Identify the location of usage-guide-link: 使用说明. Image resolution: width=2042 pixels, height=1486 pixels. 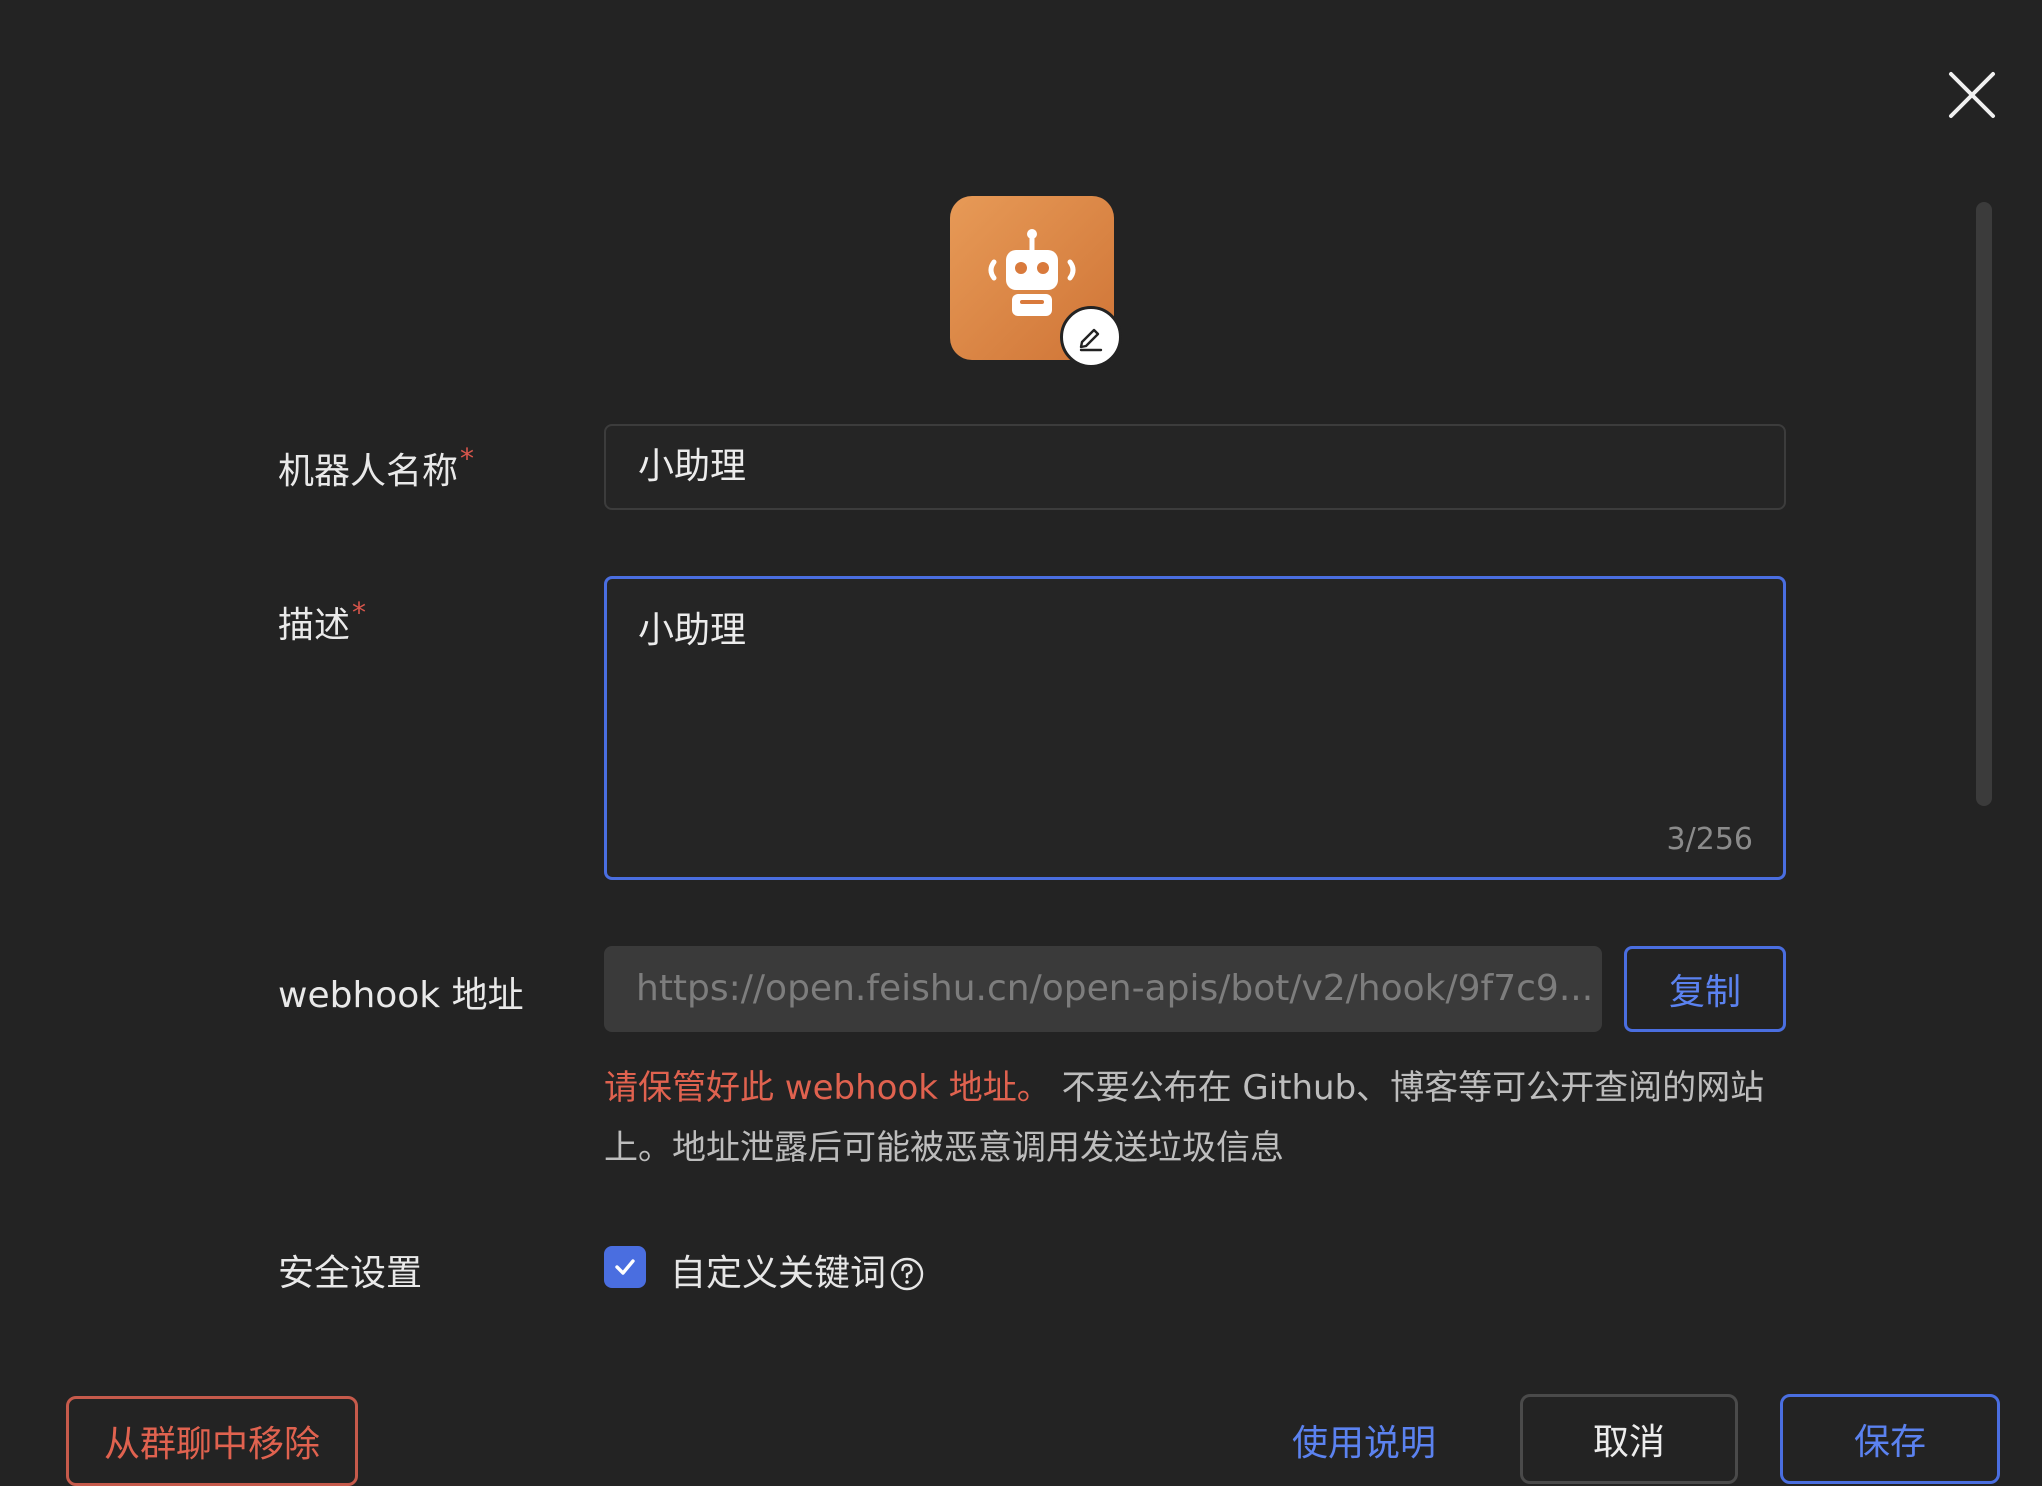
(1364, 1440).